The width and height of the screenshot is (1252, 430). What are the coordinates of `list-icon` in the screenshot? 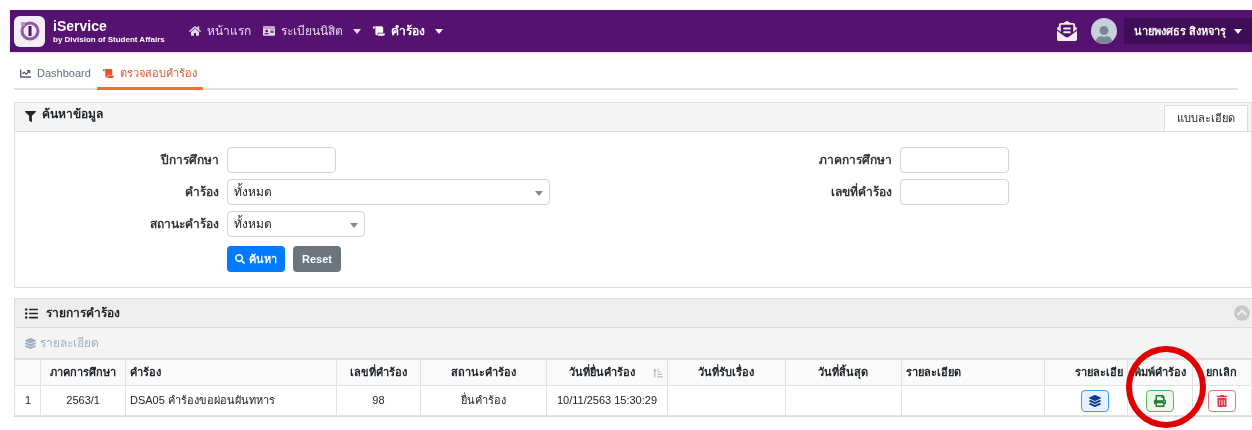 It's located at (31, 313).